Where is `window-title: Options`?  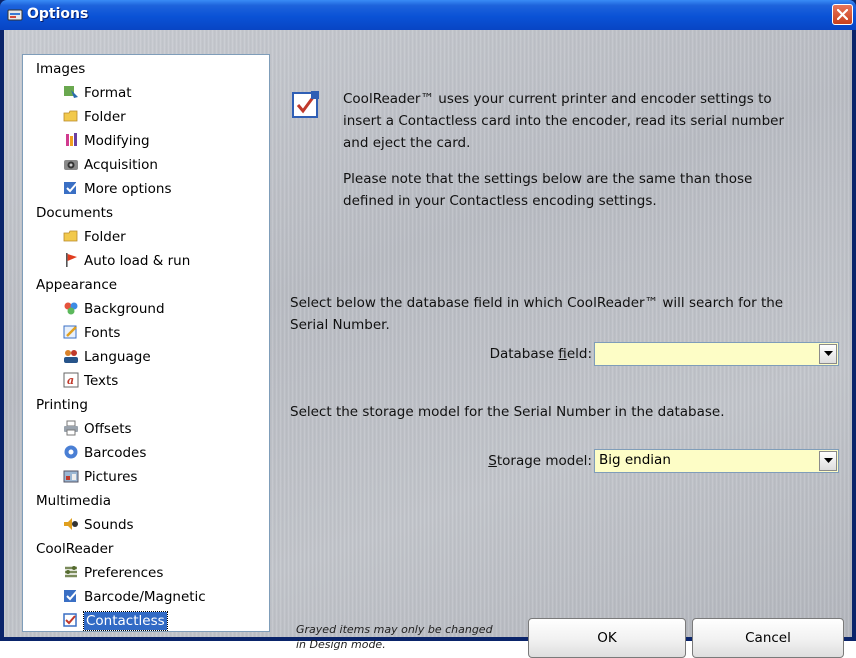 window-title: Options is located at coordinates (58, 14).